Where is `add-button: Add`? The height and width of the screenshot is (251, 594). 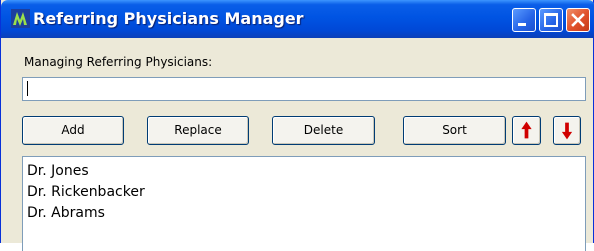 add-button: Add is located at coordinates (73, 130).